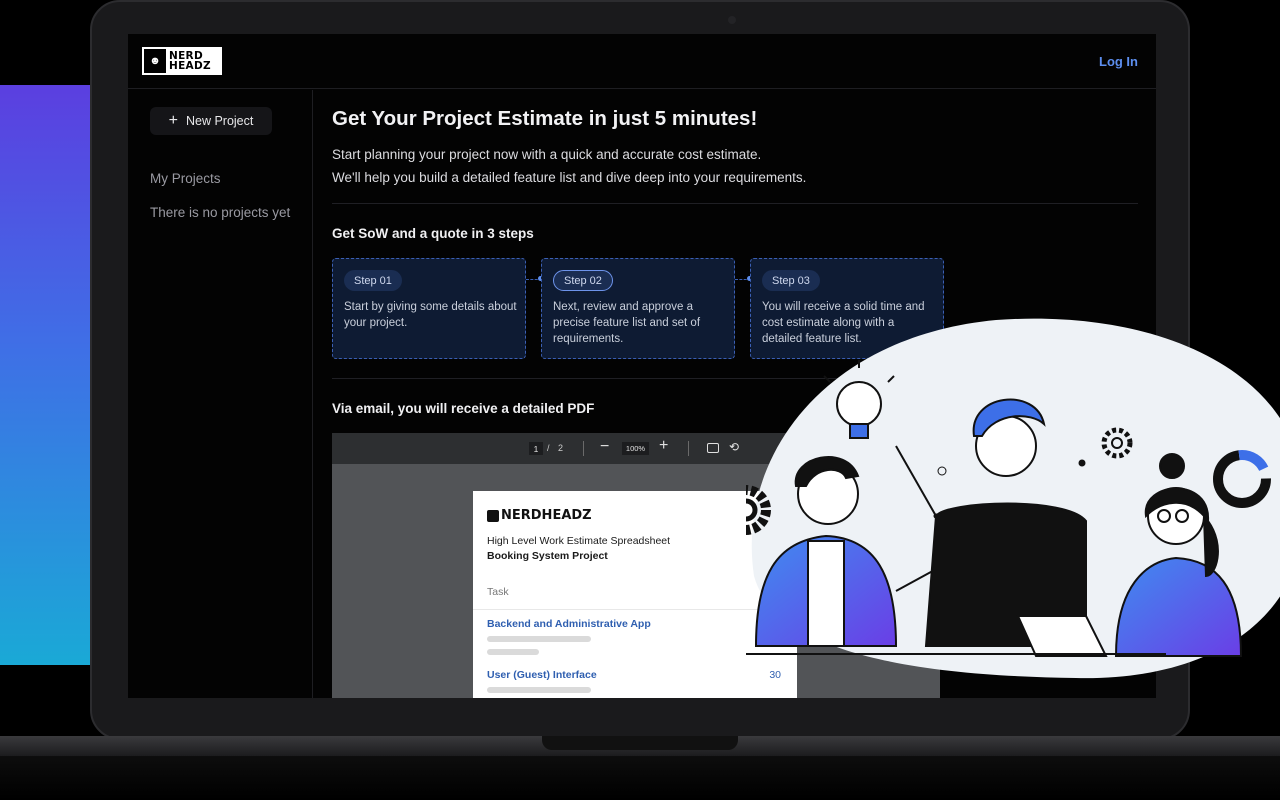 Image resolution: width=1280 pixels, height=800 pixels. What do you see at coordinates (640, 778) in the screenshot?
I see `floor-shadow` at bounding box center [640, 778].